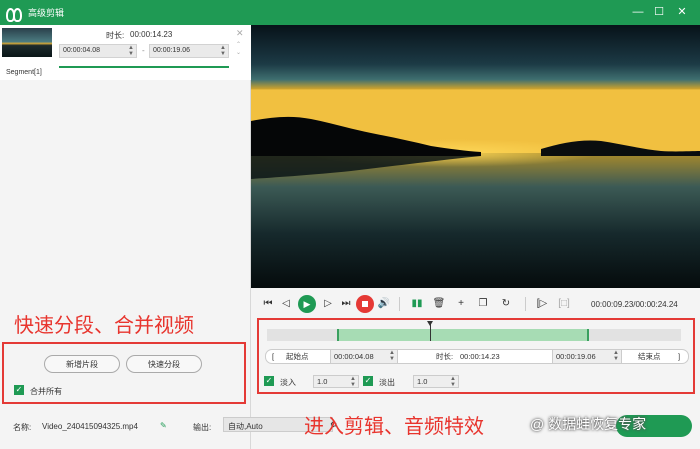  I want to click on reset-icon: ↻, so click(506, 303).